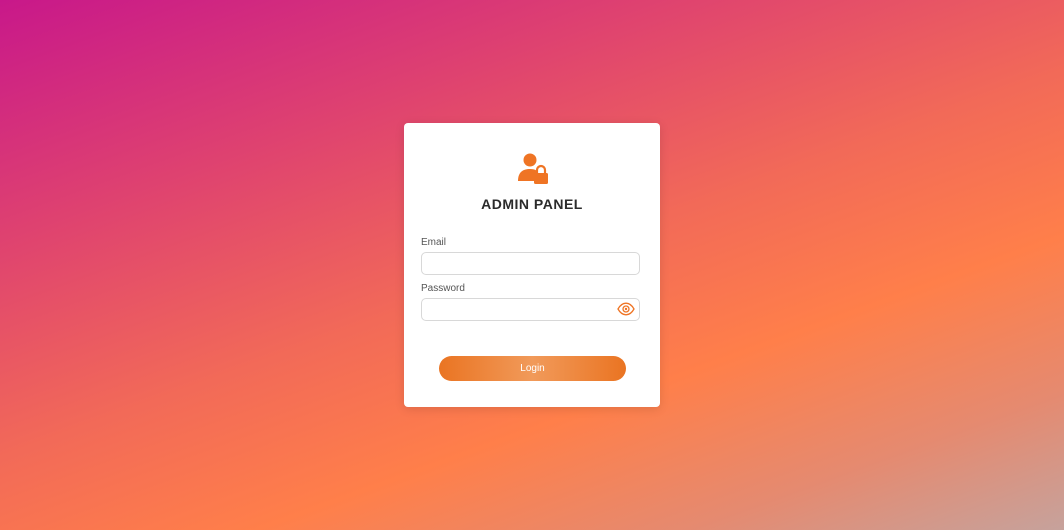  What do you see at coordinates (530, 309) in the screenshot?
I see `password-field` at bounding box center [530, 309].